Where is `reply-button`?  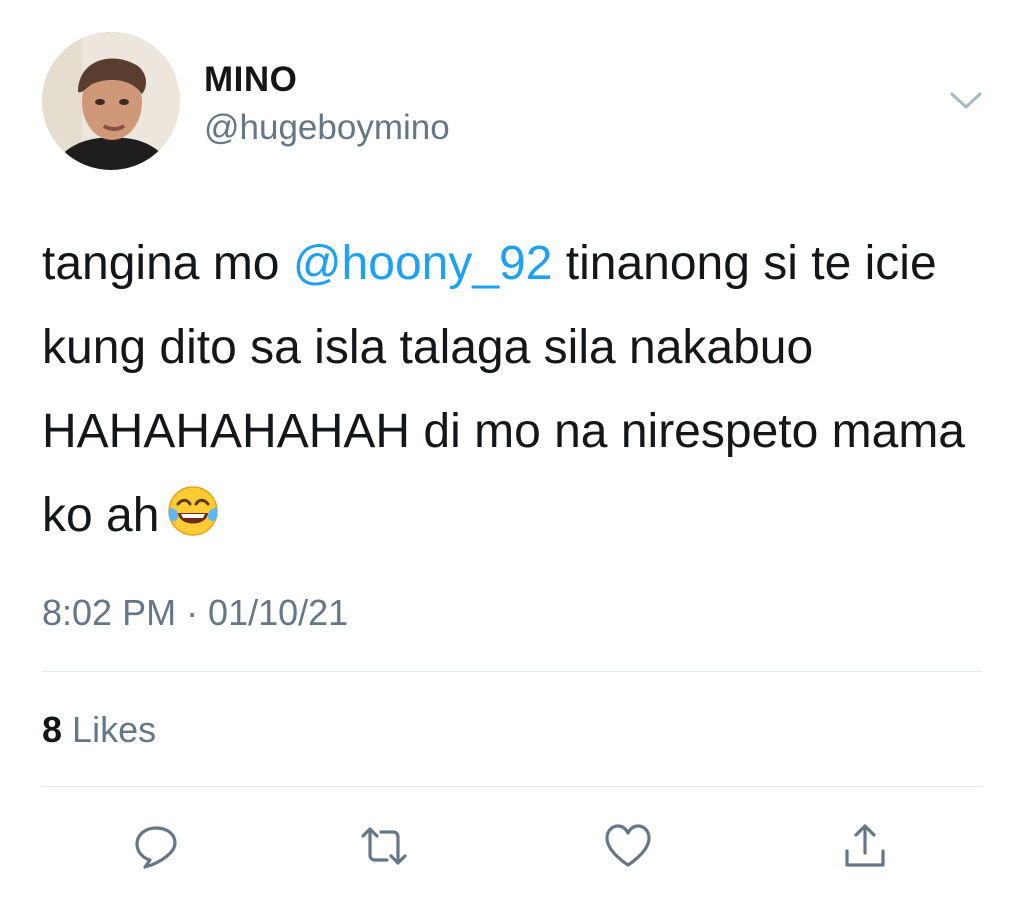
reply-button is located at coordinates (156, 846).